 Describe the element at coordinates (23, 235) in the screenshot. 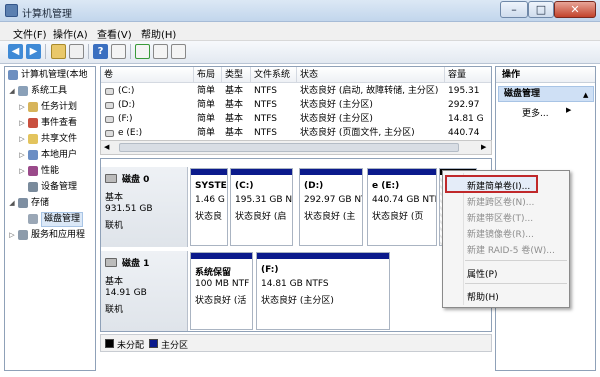

I see `services-icon` at that location.